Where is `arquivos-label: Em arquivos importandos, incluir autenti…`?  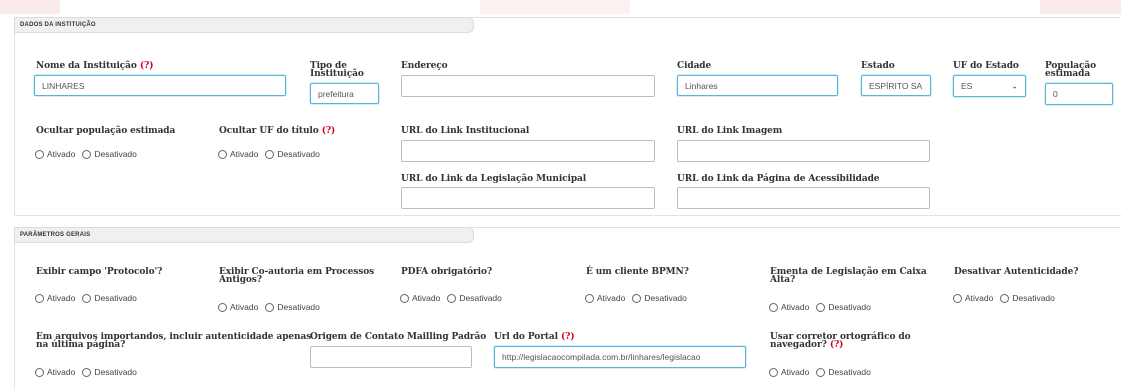
arquivos-label: Em arquivos importandos, incluir autenti… is located at coordinates (174, 341).